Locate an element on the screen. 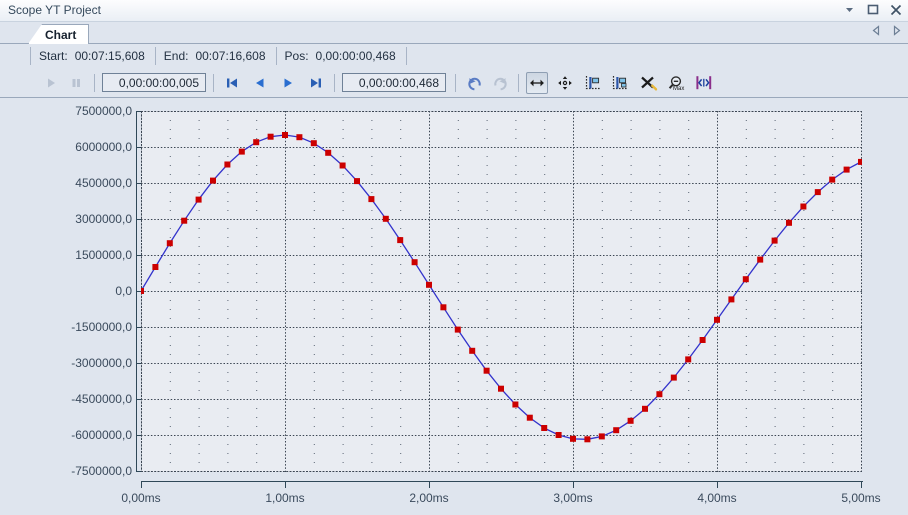 The image size is (908, 515). maximize-icon is located at coordinates (872, 9).